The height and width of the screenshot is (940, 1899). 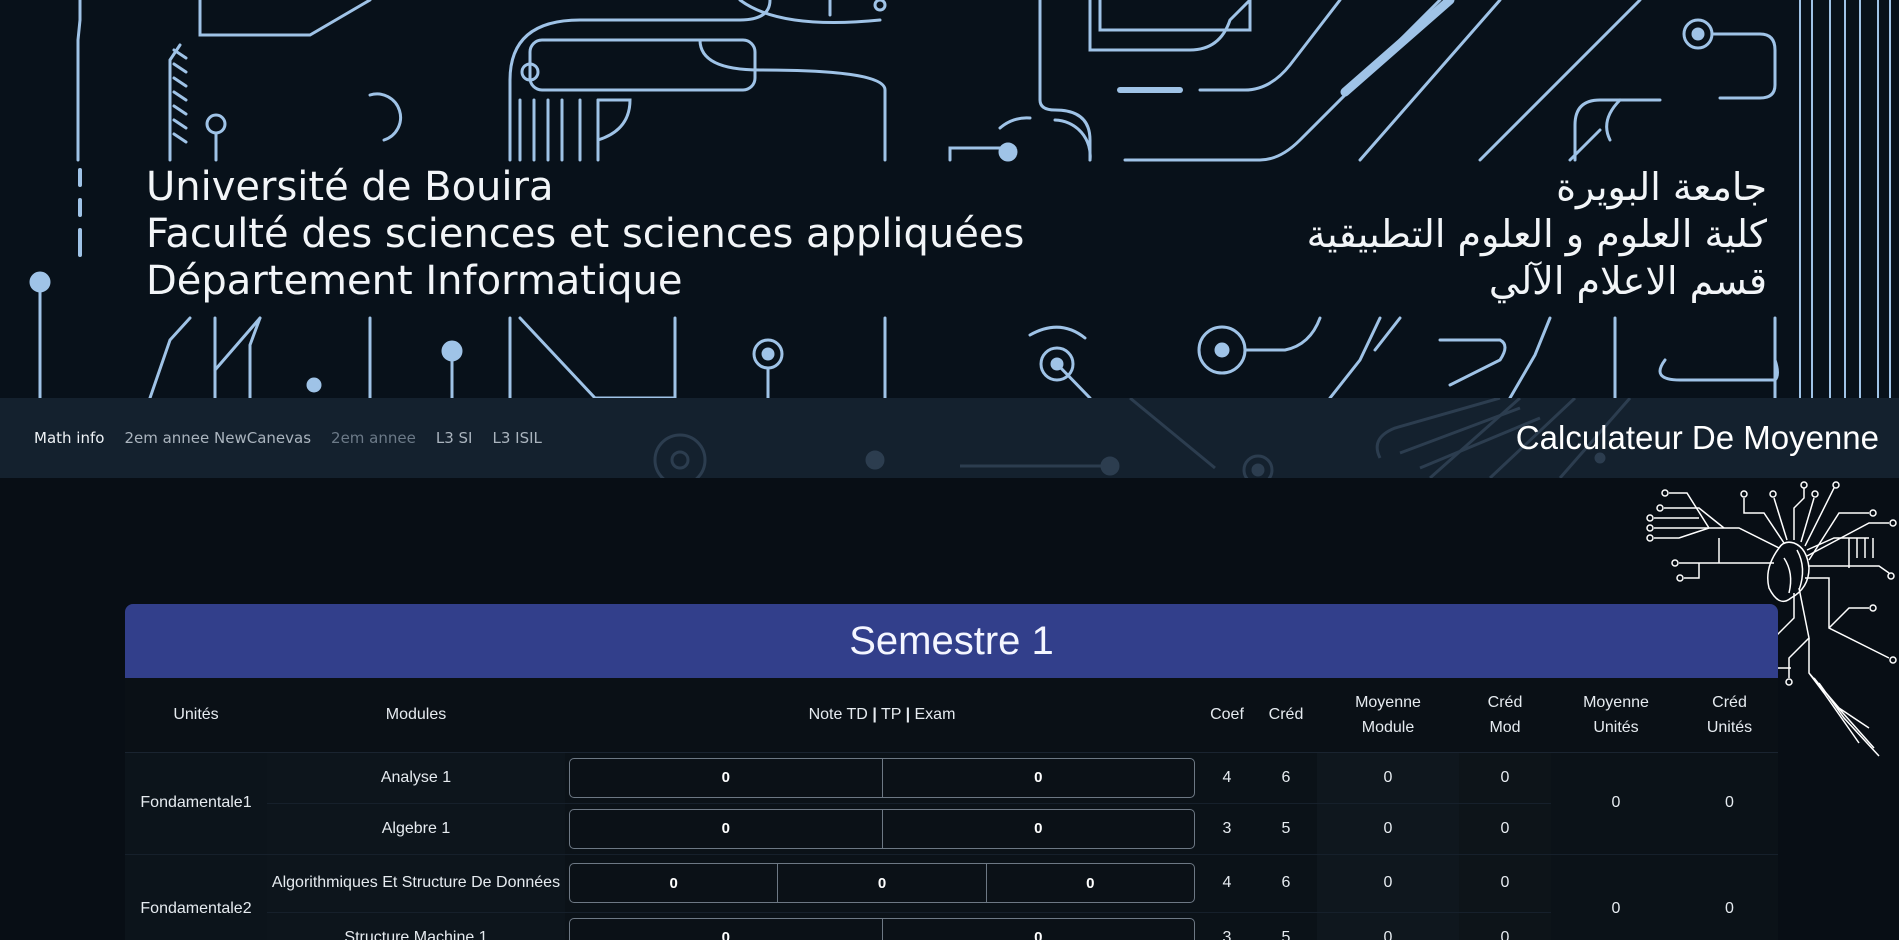 I want to click on nav-link-2em-annee: 2em annee, so click(x=373, y=438).